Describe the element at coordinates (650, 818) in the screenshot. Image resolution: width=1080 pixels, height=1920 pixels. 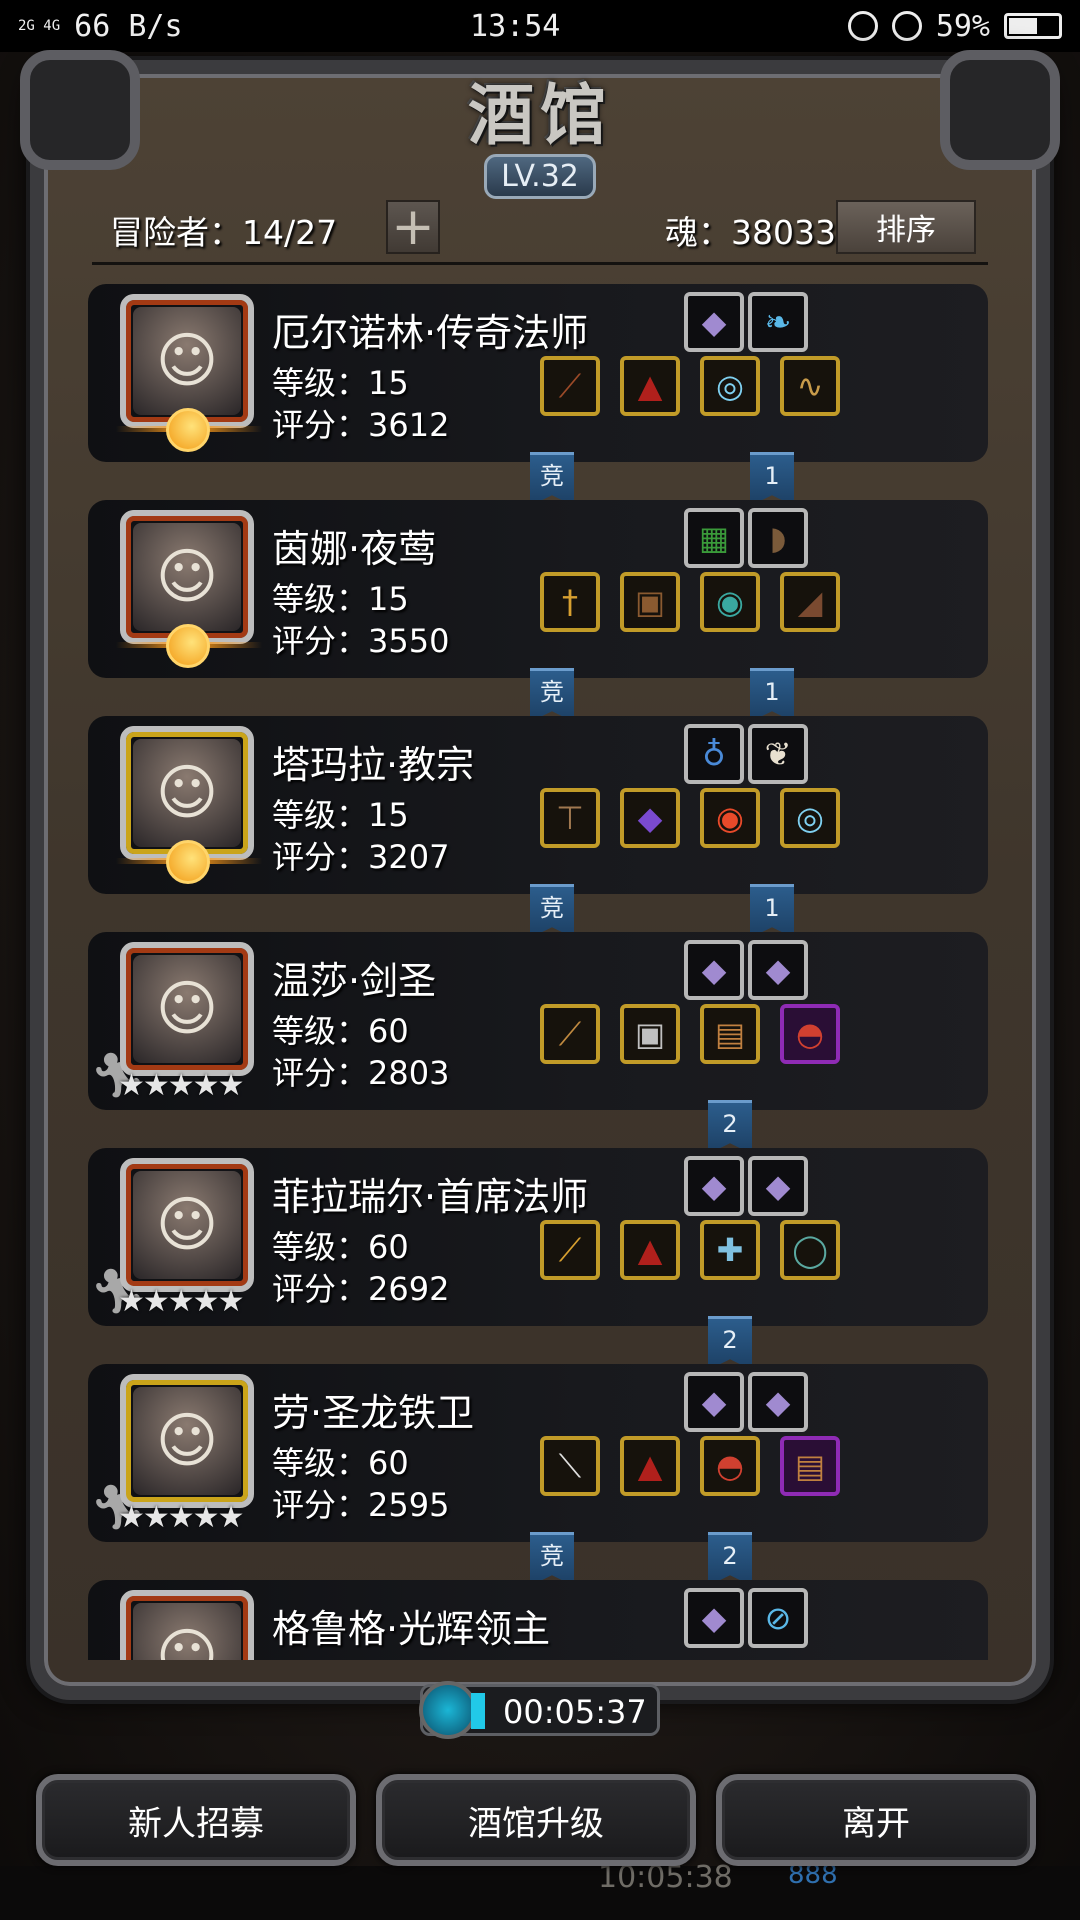
I see `purple-armor-icon: ◆` at that location.